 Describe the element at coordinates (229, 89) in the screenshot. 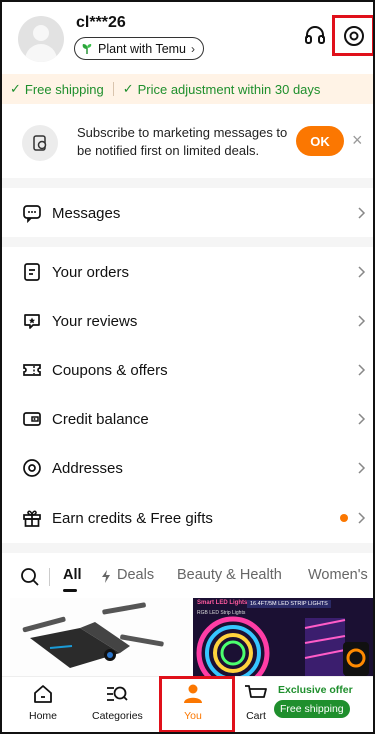

I see `price-adjustment-label: Price adjustment within 30 days` at that location.